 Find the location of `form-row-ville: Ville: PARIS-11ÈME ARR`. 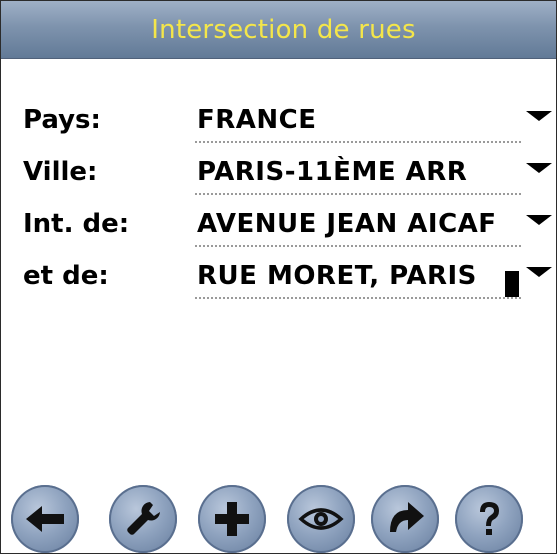

form-row-ville: Ville: PARIS-11ÈME ARR is located at coordinates (278, 175).